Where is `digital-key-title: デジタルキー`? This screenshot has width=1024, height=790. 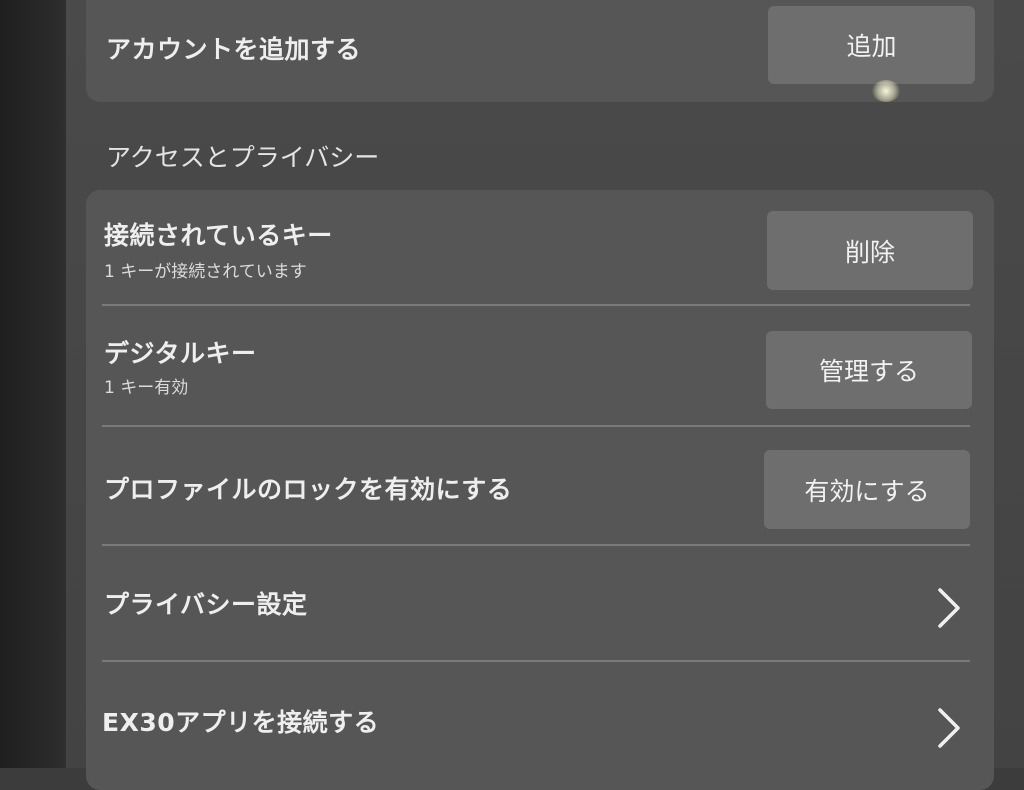
digital-key-title: デジタルキー is located at coordinates (180, 353).